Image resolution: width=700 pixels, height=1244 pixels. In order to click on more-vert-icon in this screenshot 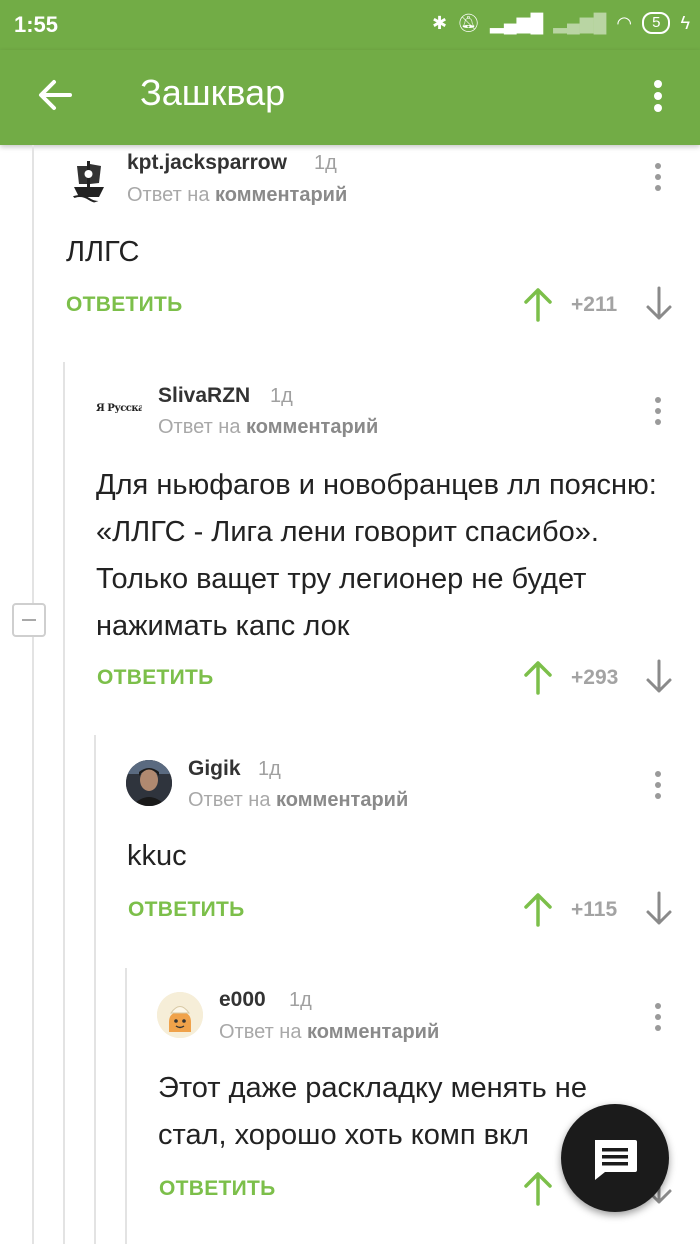, I will do `click(658, 95)`.